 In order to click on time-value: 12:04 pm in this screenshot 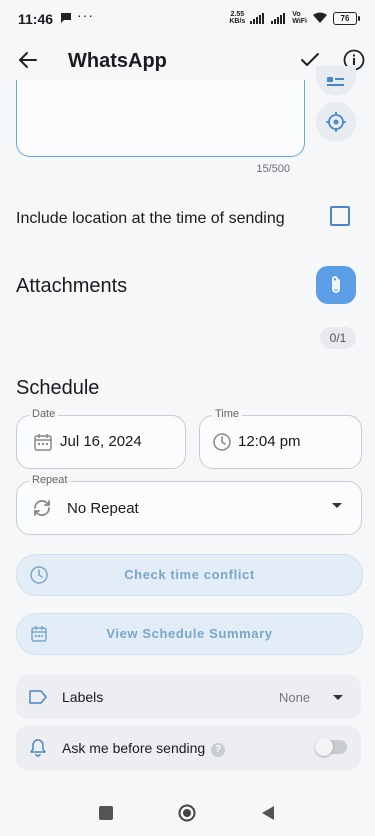, I will do `click(269, 441)`.